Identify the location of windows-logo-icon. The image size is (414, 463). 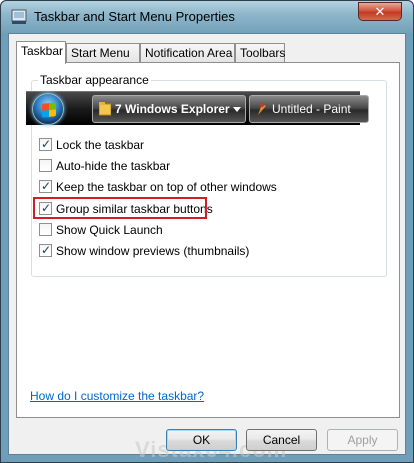
(49, 110).